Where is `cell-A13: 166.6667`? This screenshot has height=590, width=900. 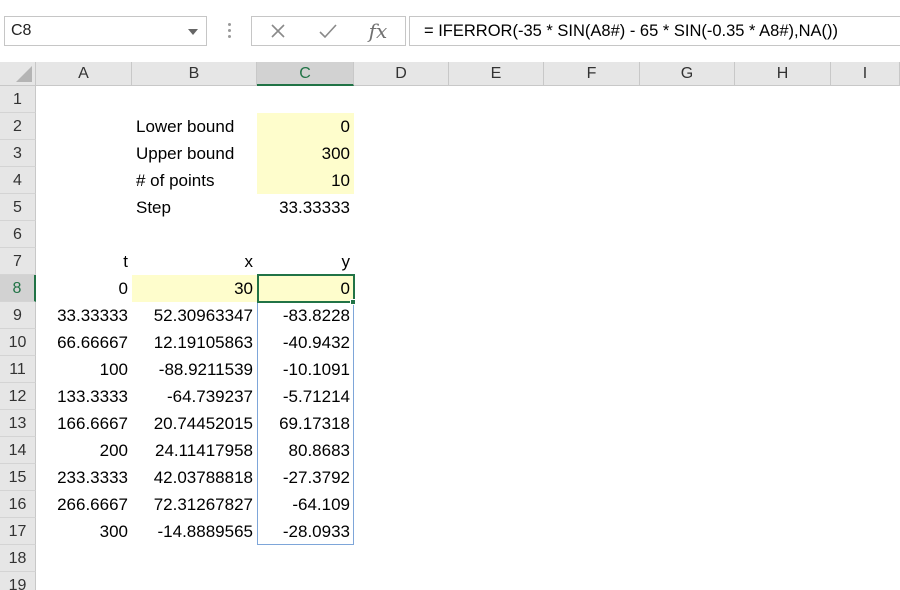 cell-A13: 166.6667 is located at coordinates (84, 423).